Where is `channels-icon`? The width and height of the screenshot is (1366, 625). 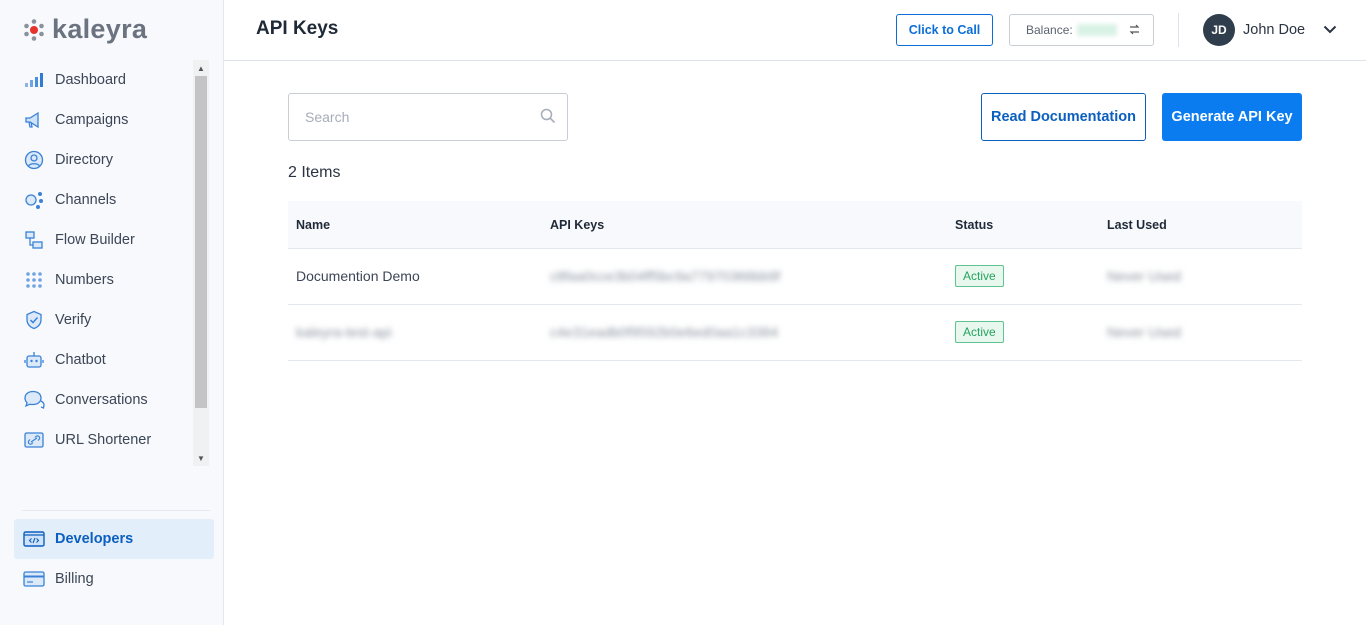
channels-icon is located at coordinates (34, 200).